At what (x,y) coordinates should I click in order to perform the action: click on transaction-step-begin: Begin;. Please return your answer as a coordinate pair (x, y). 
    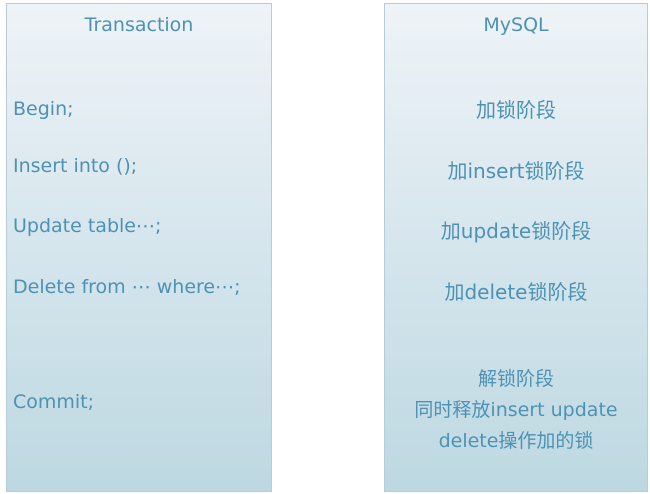
    Looking at the image, I should click on (43, 109).